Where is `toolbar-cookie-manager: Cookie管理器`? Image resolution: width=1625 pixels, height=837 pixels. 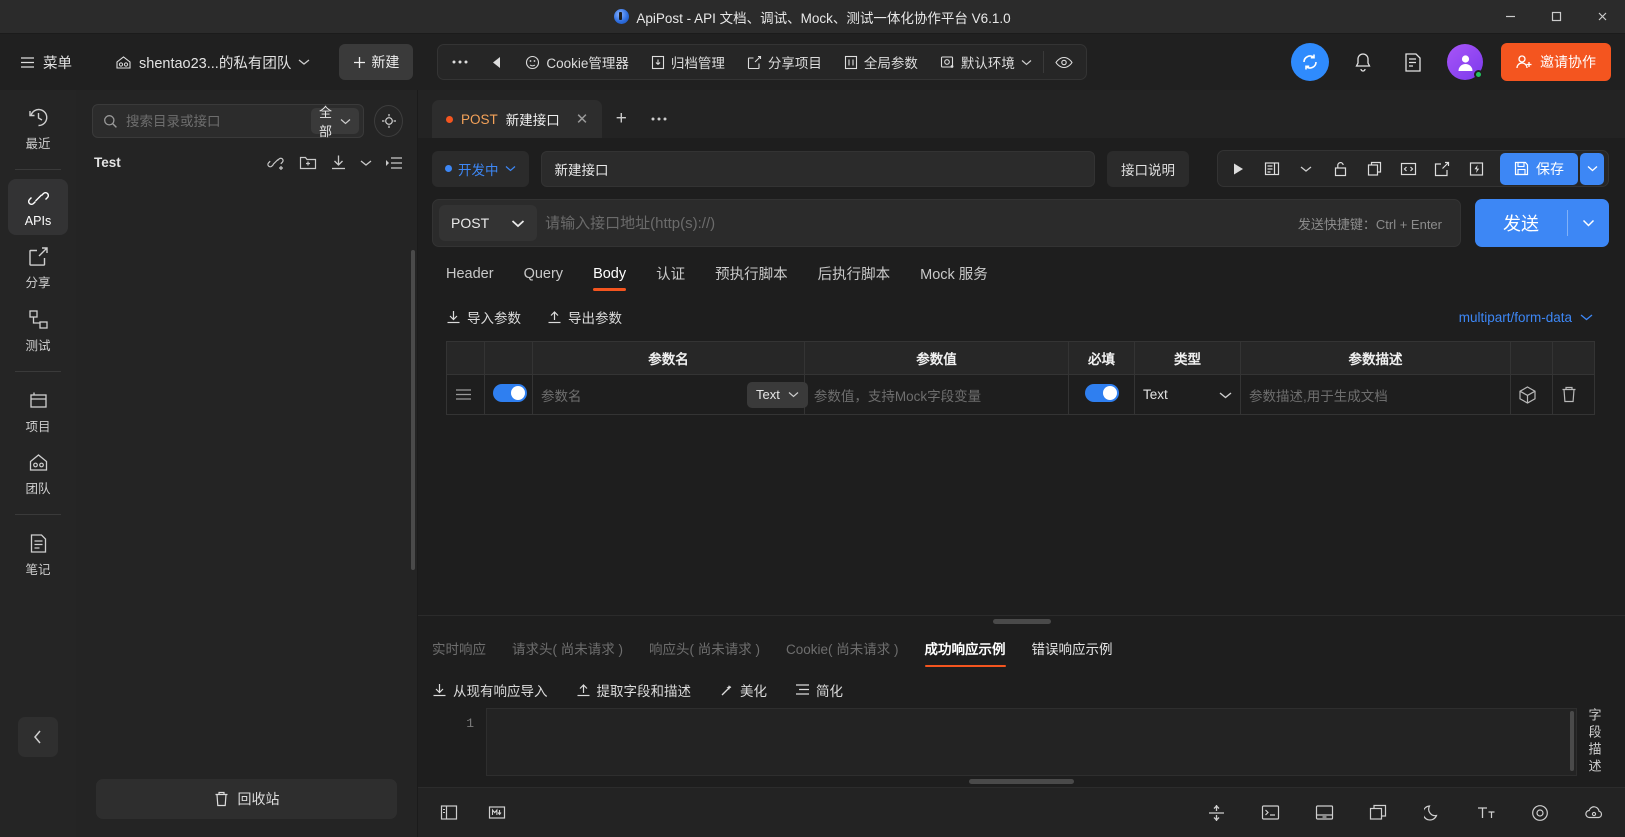 toolbar-cookie-manager: Cookie管理器 is located at coordinates (577, 62).